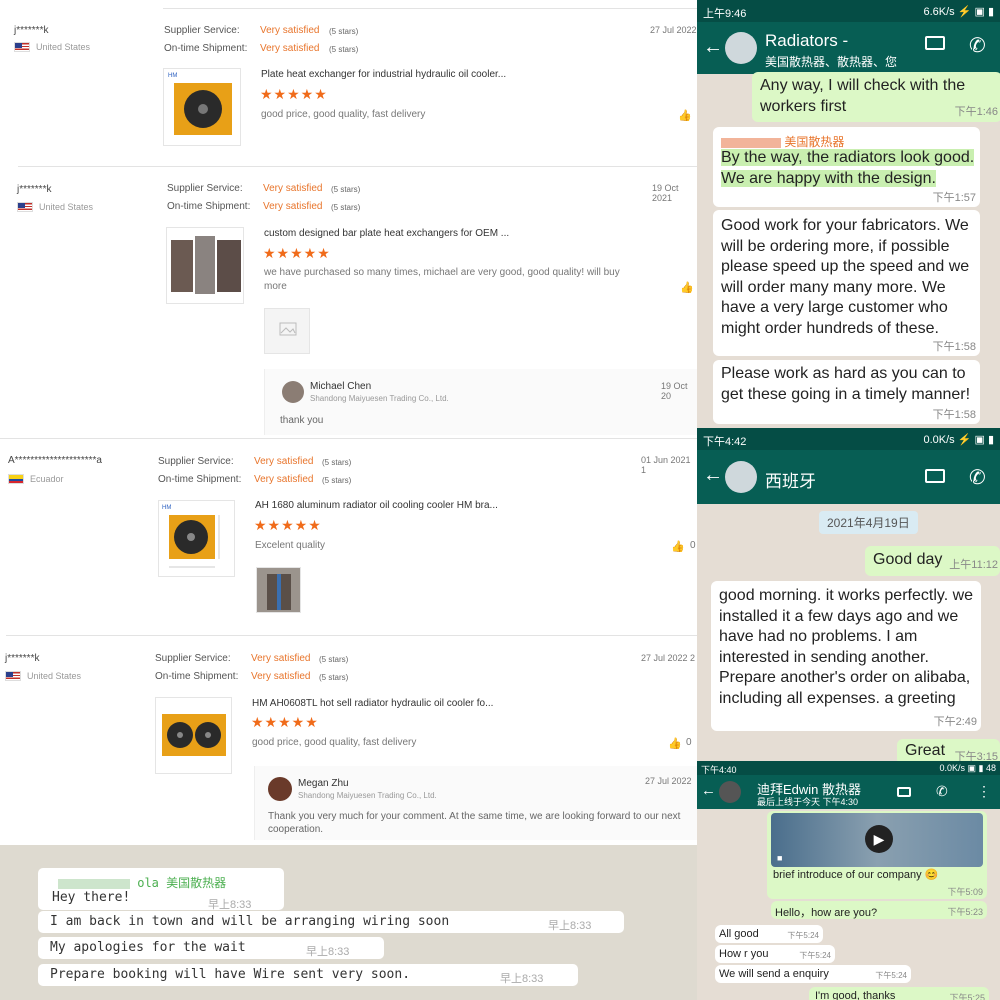  I want to click on reviewer-country: Ecuador, so click(36, 479).